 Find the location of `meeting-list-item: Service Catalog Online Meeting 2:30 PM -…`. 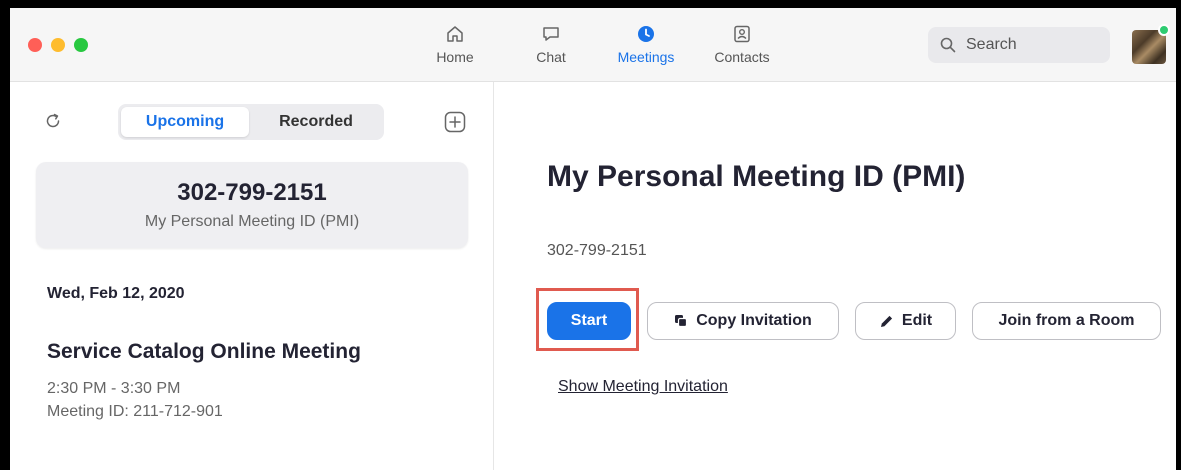

meeting-list-item: Service Catalog Online Meeting 2:30 PM -… is located at coordinates (257, 380).